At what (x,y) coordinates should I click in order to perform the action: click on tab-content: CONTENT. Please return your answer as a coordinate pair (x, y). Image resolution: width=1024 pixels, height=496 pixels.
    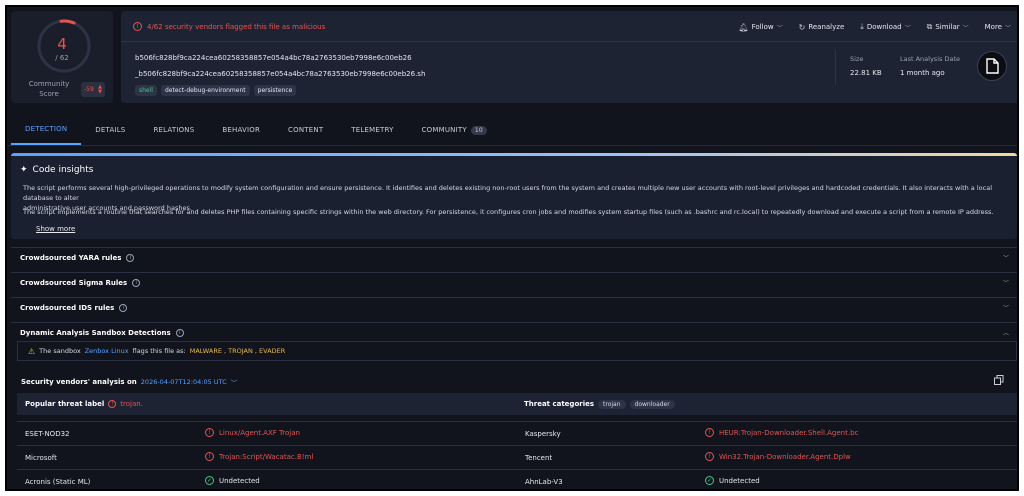
    Looking at the image, I should click on (305, 130).